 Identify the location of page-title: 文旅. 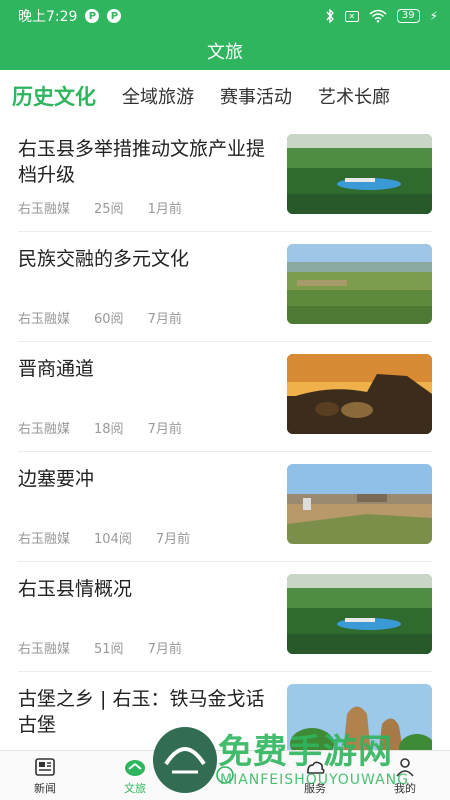
(225, 52).